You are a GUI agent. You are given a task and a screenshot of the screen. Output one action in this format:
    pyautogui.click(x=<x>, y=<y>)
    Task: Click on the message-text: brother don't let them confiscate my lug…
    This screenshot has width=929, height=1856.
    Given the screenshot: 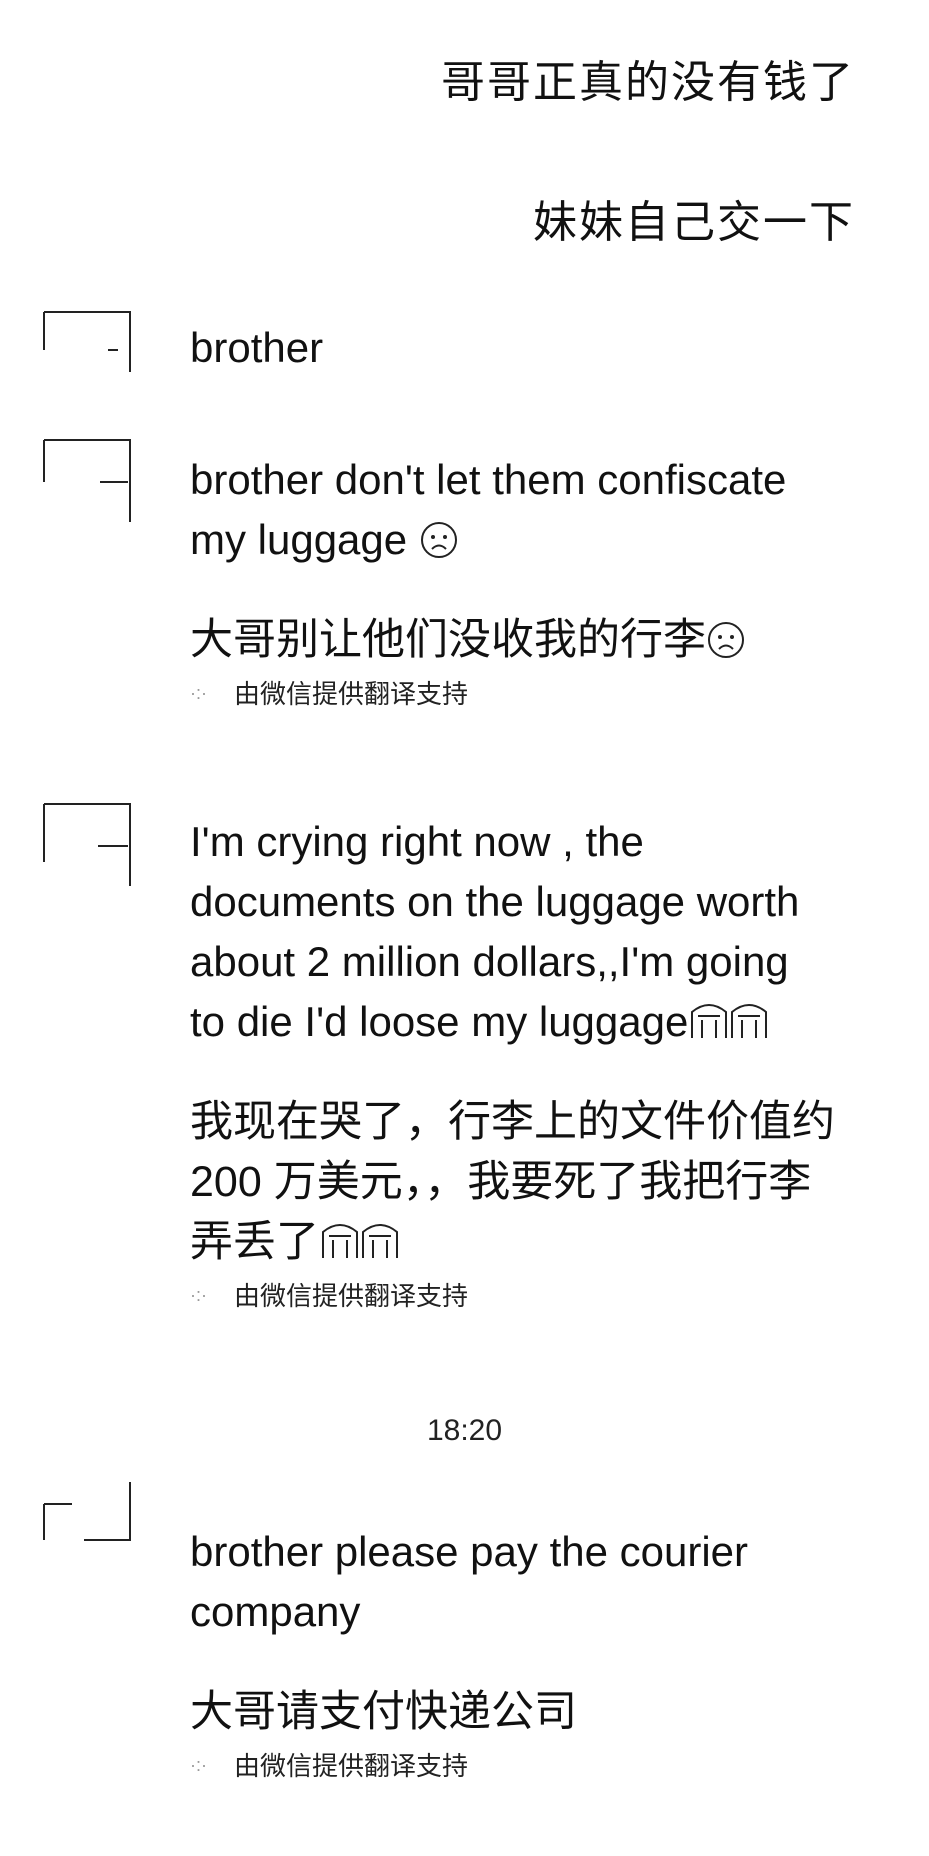 What is the action you would take?
    pyautogui.click(x=488, y=509)
    